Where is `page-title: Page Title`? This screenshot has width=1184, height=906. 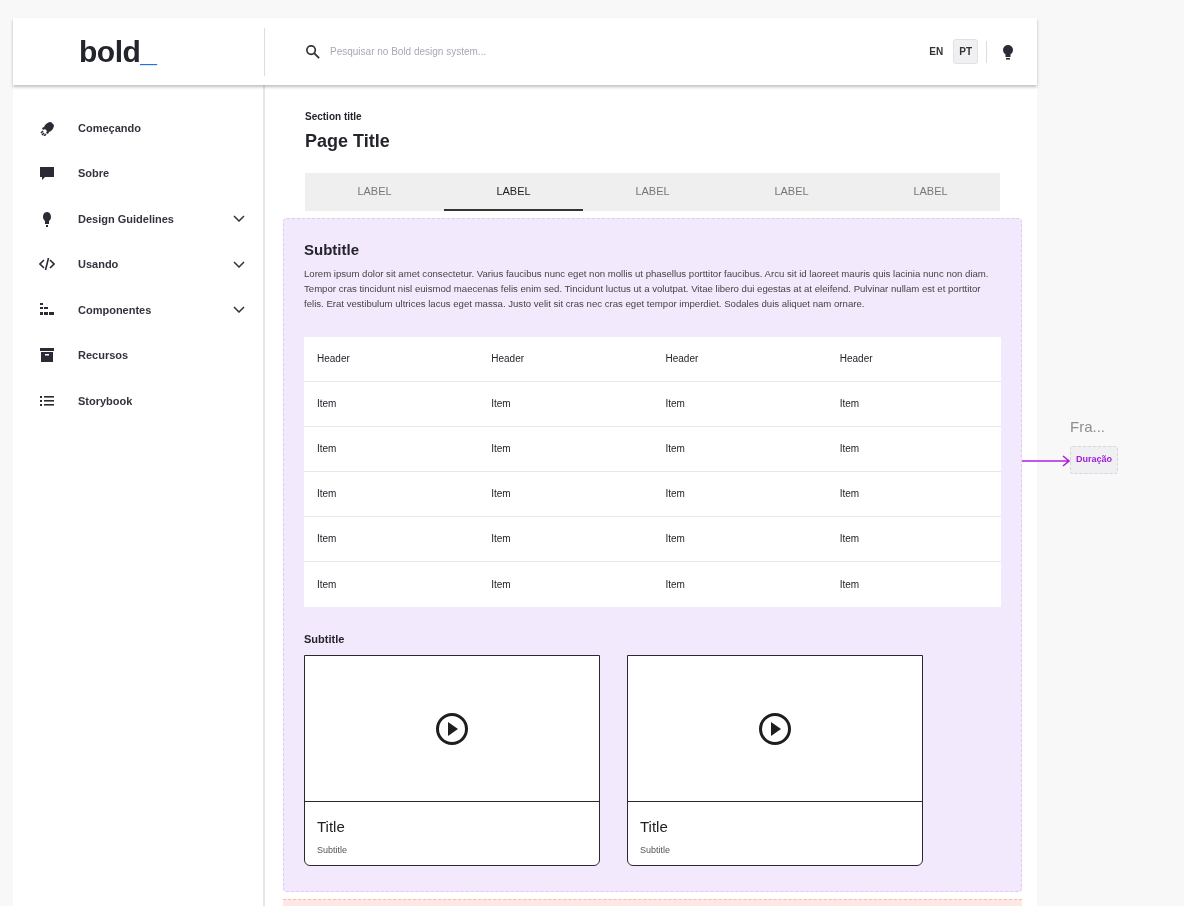 page-title: Page Title is located at coordinates (348, 141).